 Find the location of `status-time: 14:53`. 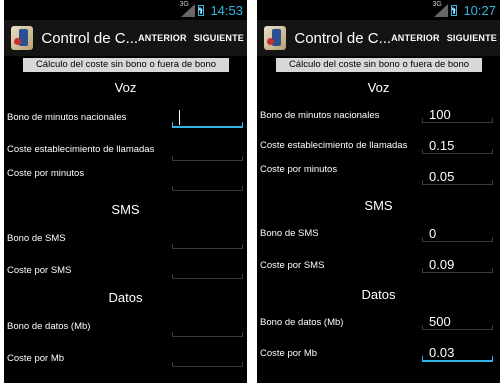

status-time: 14:53 is located at coordinates (226, 10).